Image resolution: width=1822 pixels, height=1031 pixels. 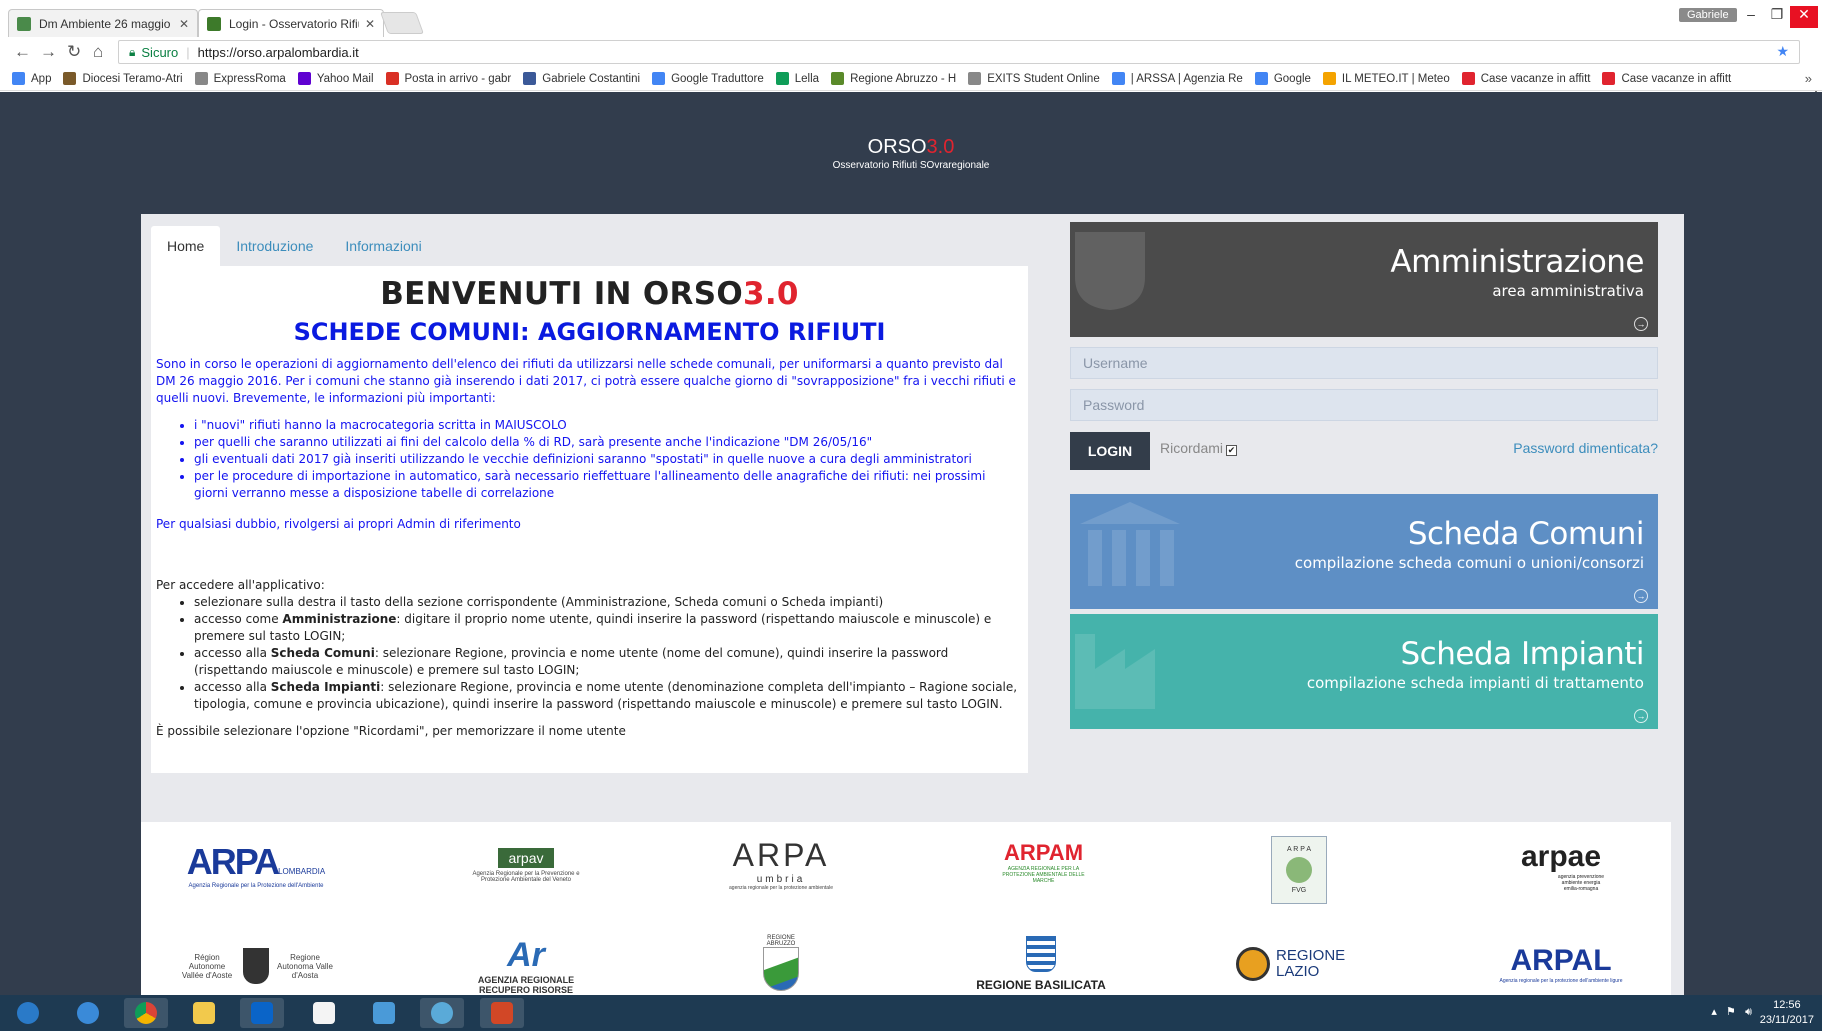 What do you see at coordinates (1232, 450) in the screenshot?
I see `remember-checkbox: ✔` at bounding box center [1232, 450].